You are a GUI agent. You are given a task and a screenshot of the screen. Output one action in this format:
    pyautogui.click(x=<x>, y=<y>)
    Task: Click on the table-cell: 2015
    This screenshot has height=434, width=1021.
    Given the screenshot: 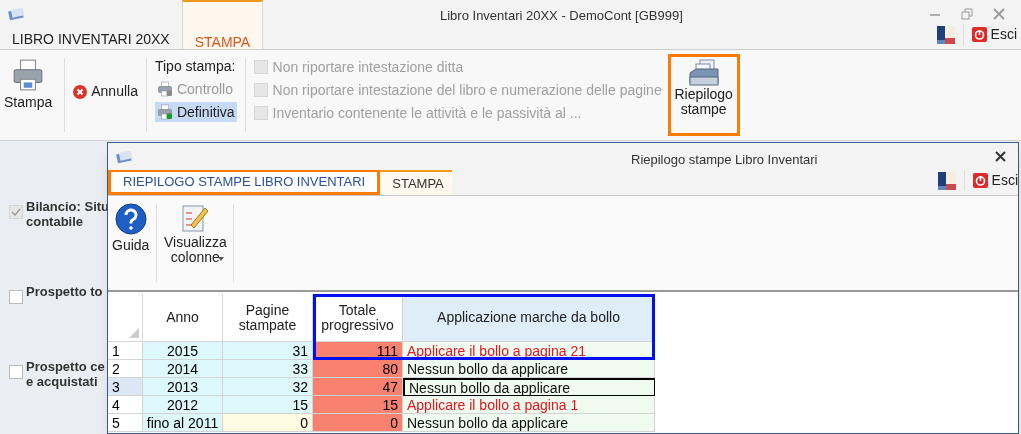 What is the action you would take?
    pyautogui.click(x=183, y=351)
    